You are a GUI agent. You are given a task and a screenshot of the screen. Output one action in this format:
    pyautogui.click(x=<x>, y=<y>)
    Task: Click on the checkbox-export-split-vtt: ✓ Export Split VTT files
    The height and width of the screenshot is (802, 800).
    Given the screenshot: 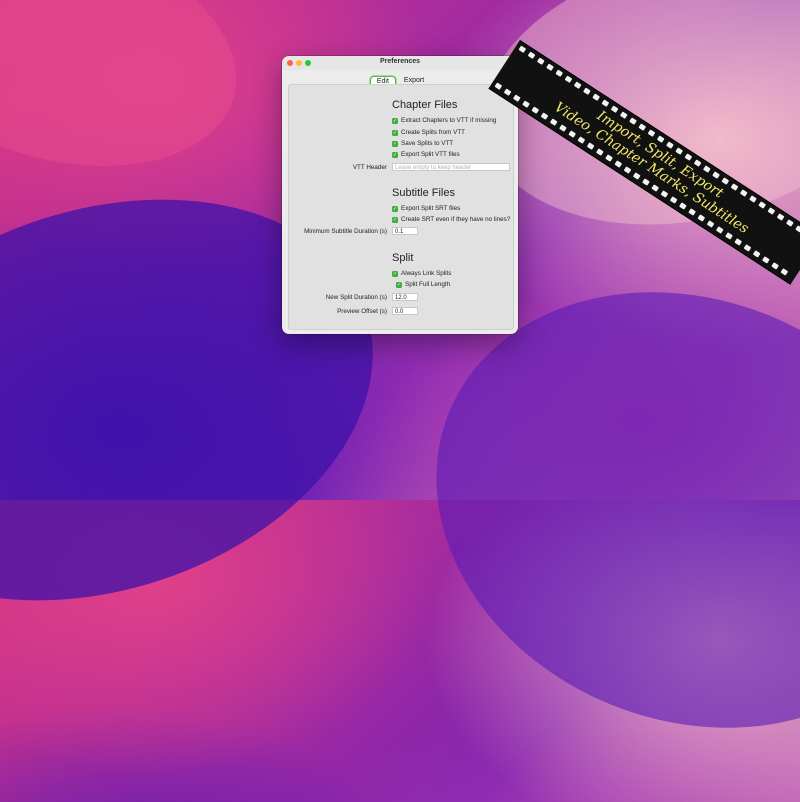 What is the action you would take?
    pyautogui.click(x=426, y=154)
    